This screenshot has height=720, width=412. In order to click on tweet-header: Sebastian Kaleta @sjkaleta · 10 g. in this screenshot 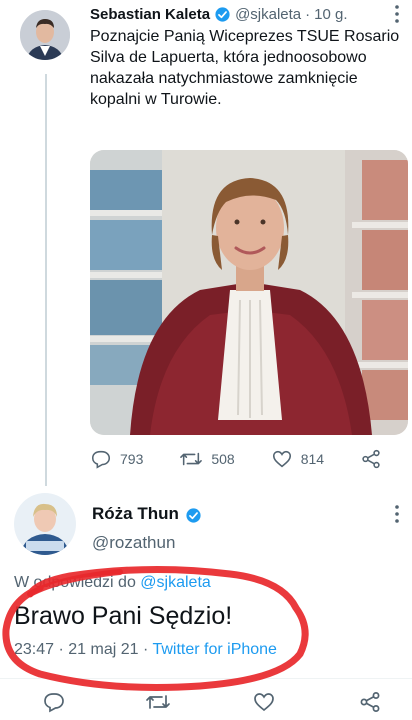, I will do `click(219, 14)`.